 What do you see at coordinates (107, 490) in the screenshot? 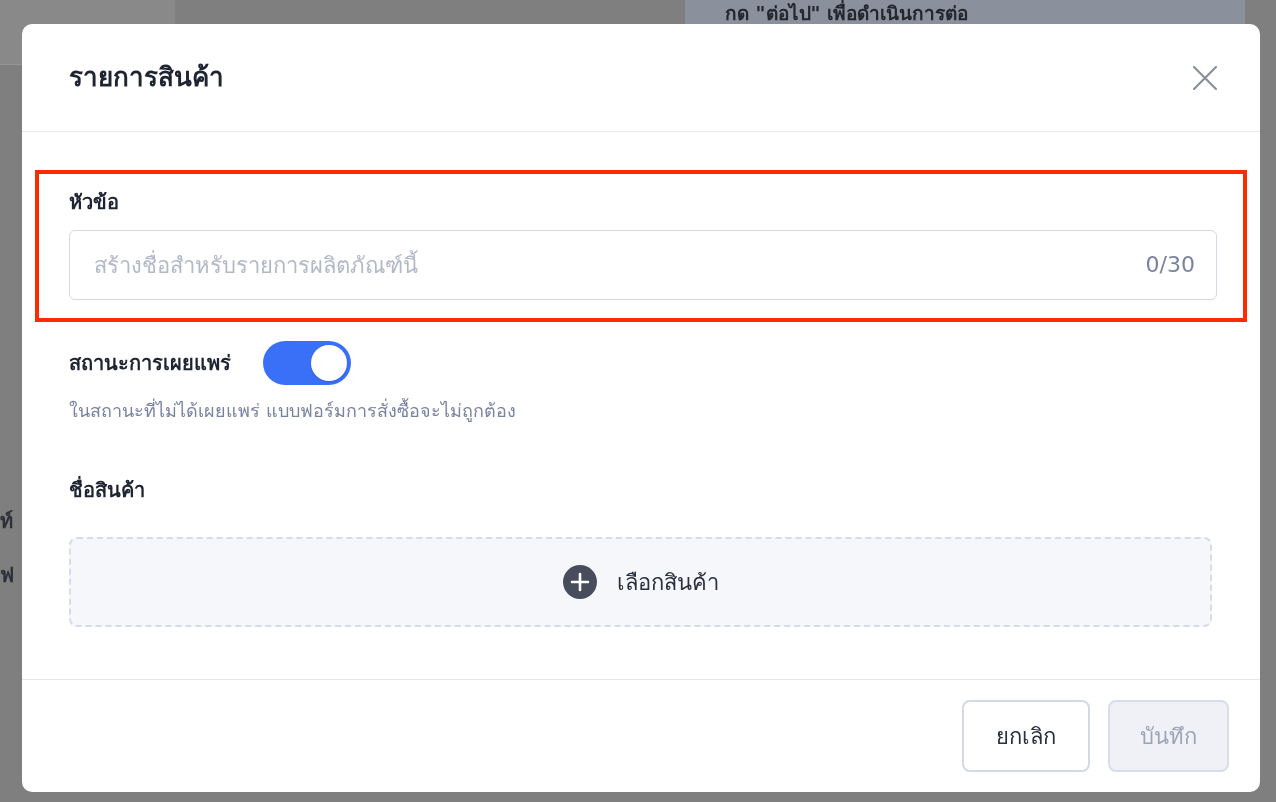
I see `field-label: ชื่อสินค้า` at bounding box center [107, 490].